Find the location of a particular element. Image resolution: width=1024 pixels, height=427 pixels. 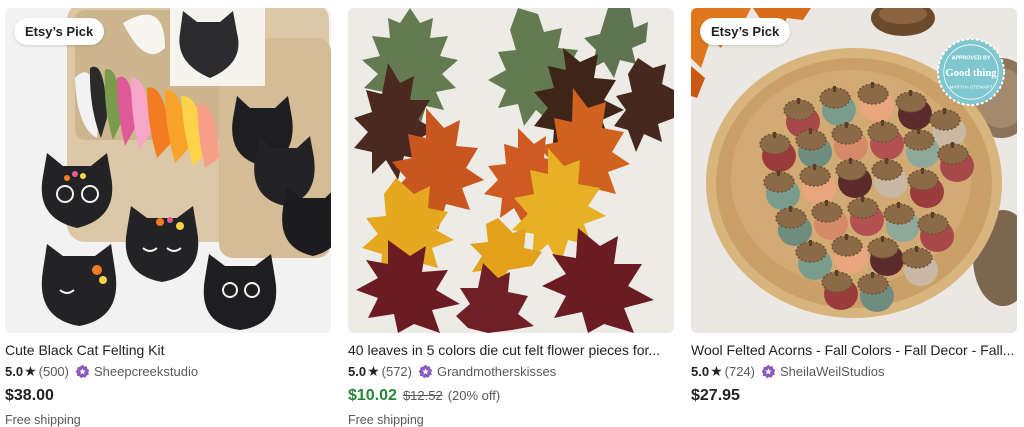

original-price: $12.52 is located at coordinates (422, 395).